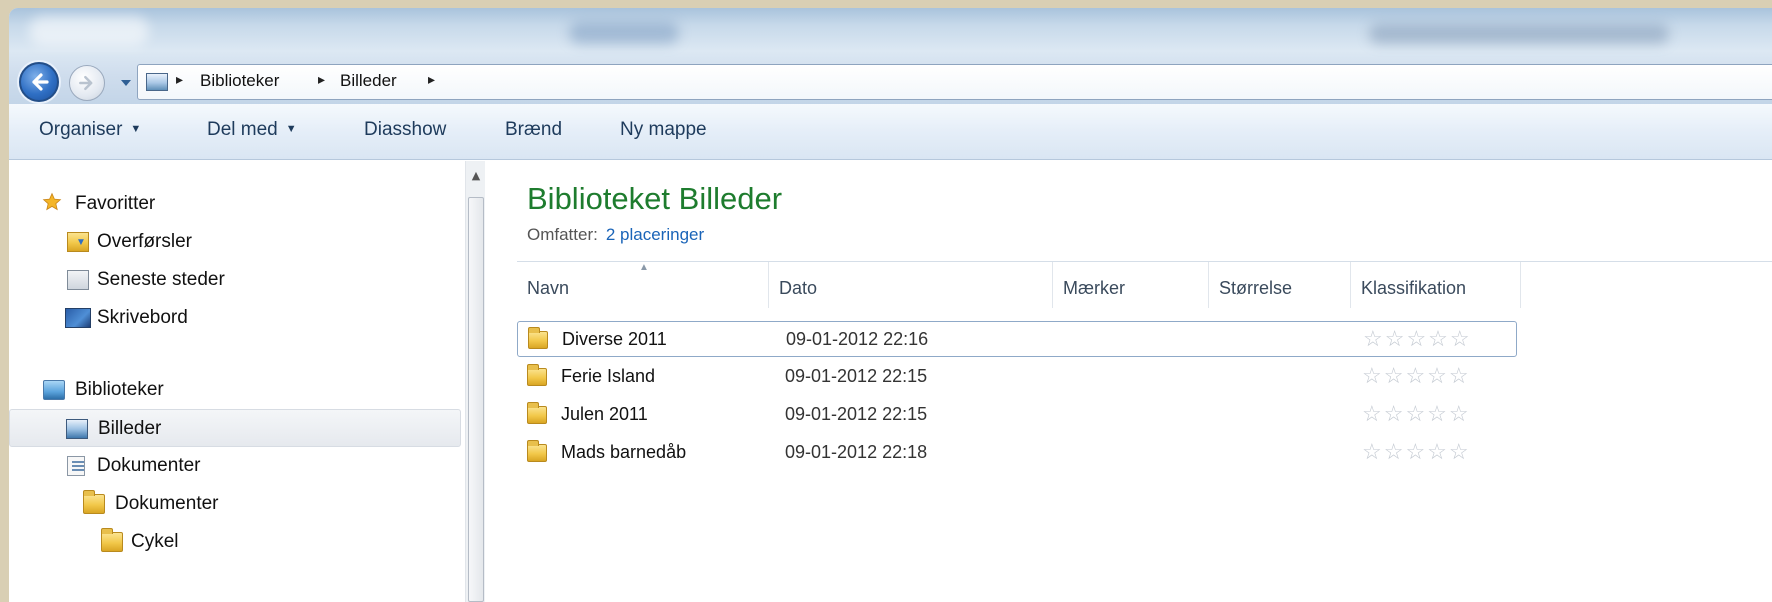 This screenshot has height=602, width=1772. I want to click on organise-menu-button: Organiser ▼, so click(90, 130).